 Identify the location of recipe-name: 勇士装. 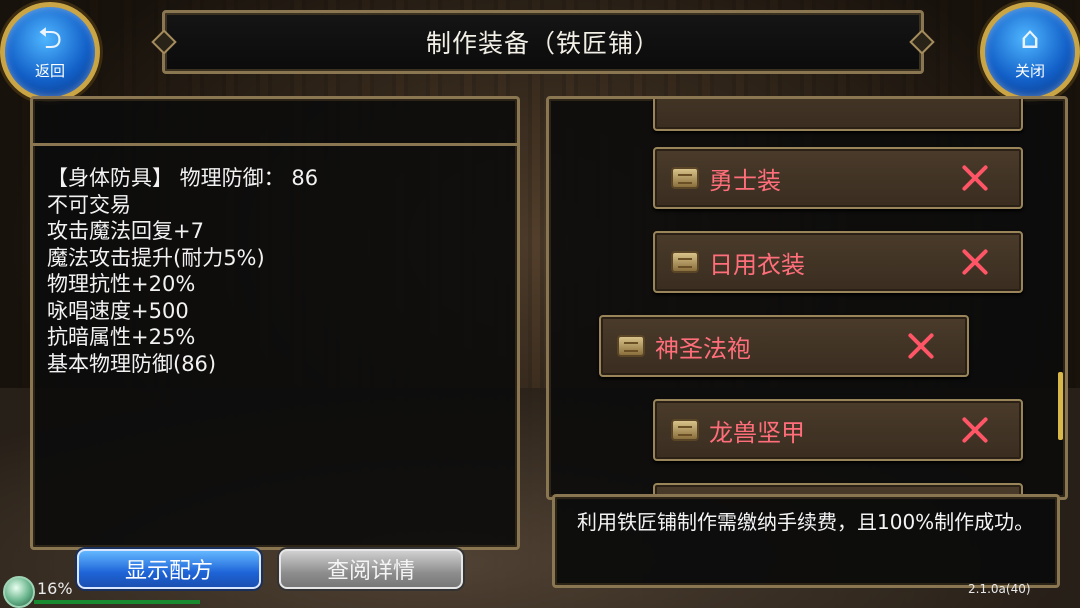
(745, 180).